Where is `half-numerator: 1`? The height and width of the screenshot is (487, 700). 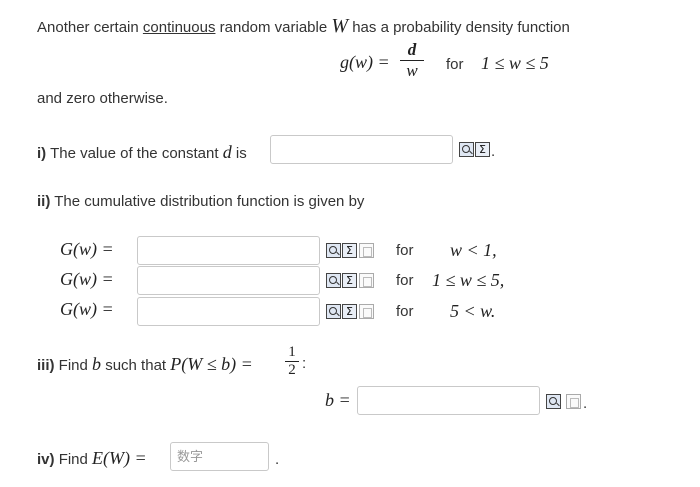
half-numerator: 1 is located at coordinates (292, 352).